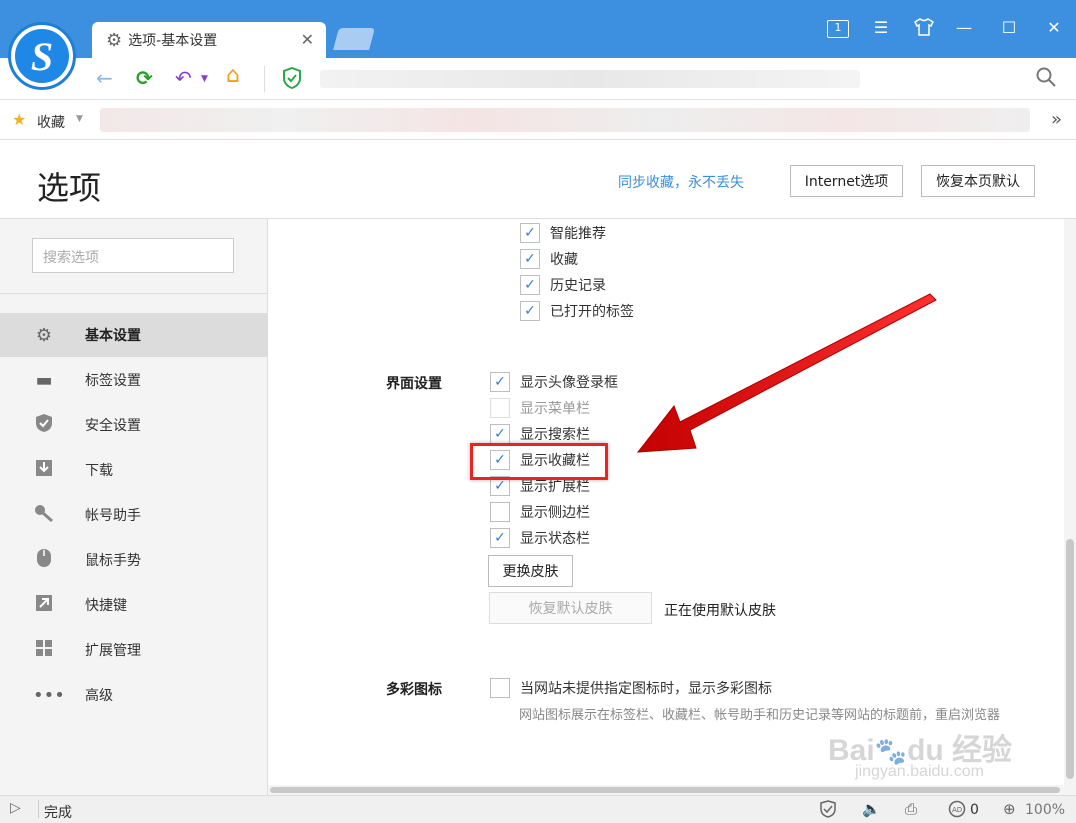  I want to click on restore-defaults-button: 恢复本页默认, so click(978, 181).